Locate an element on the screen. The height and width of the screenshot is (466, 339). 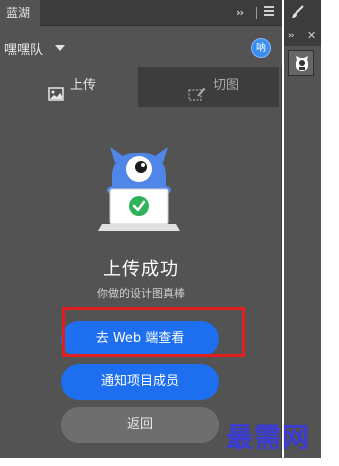
panel-tab-bar: 蓝湖 ›› is located at coordinates (141, 13).